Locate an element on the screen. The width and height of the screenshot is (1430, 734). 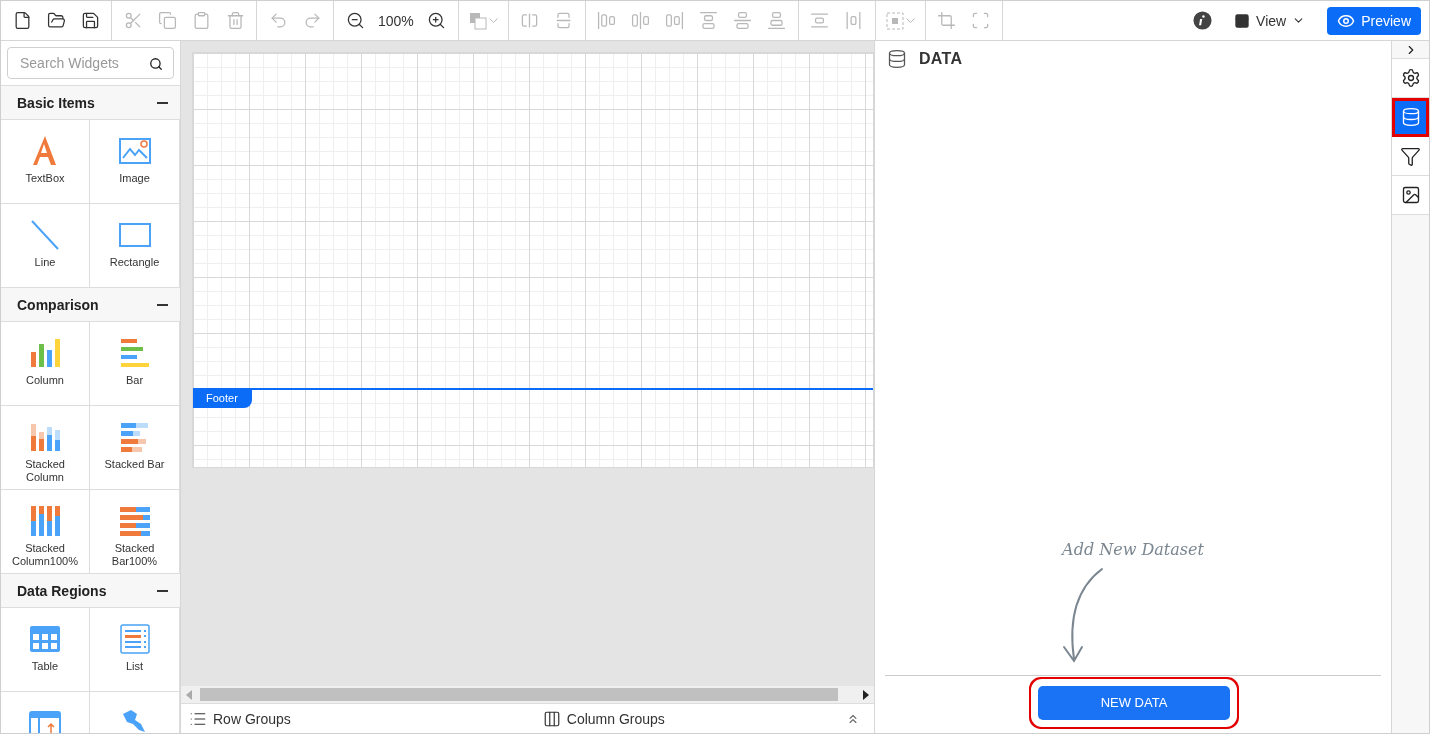
widget-tile: Stacked Column is located at coordinates (45, 448).